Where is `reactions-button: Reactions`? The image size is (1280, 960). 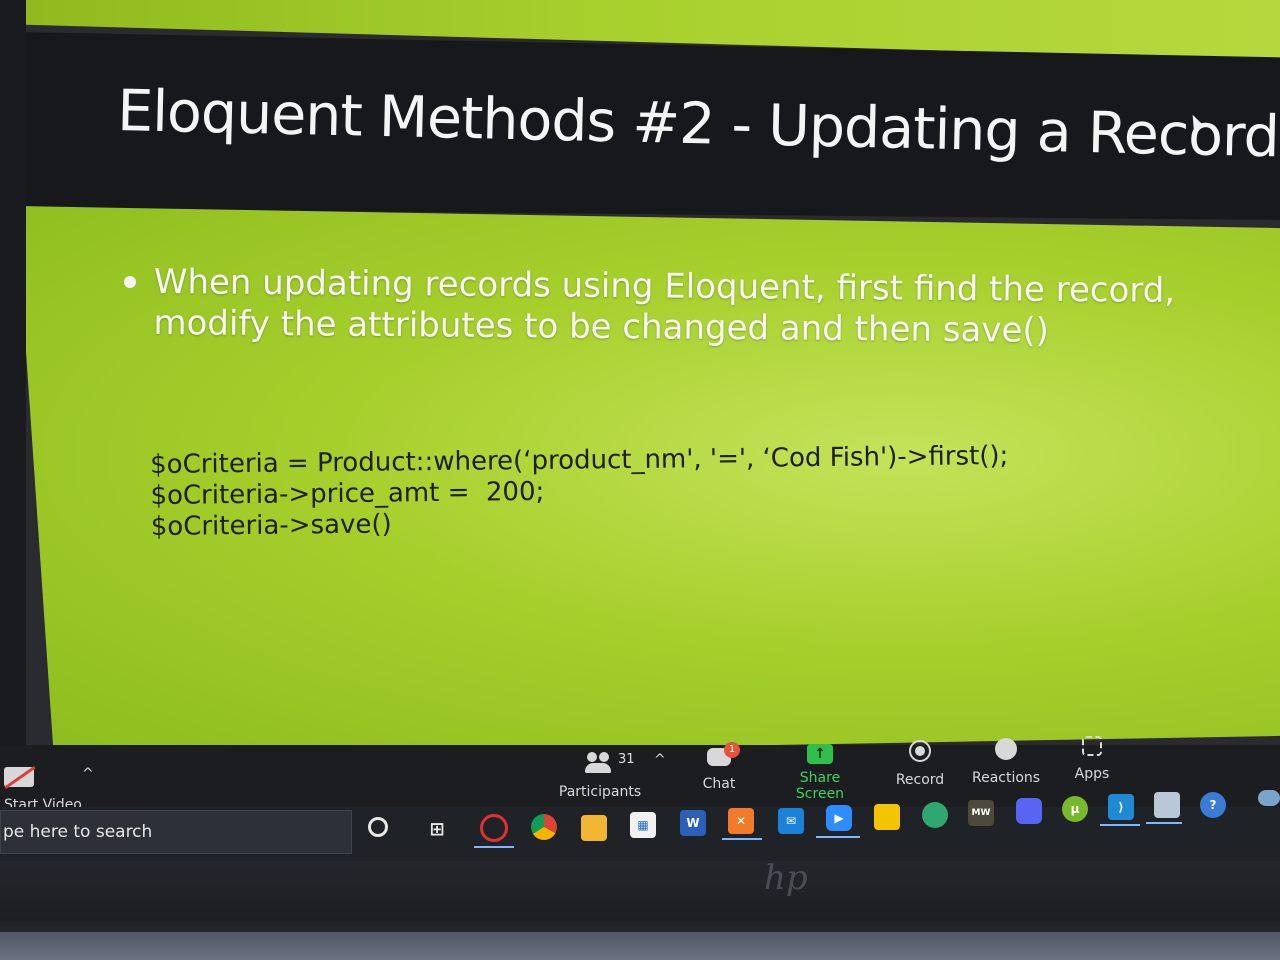 reactions-button: Reactions is located at coordinates (1006, 762).